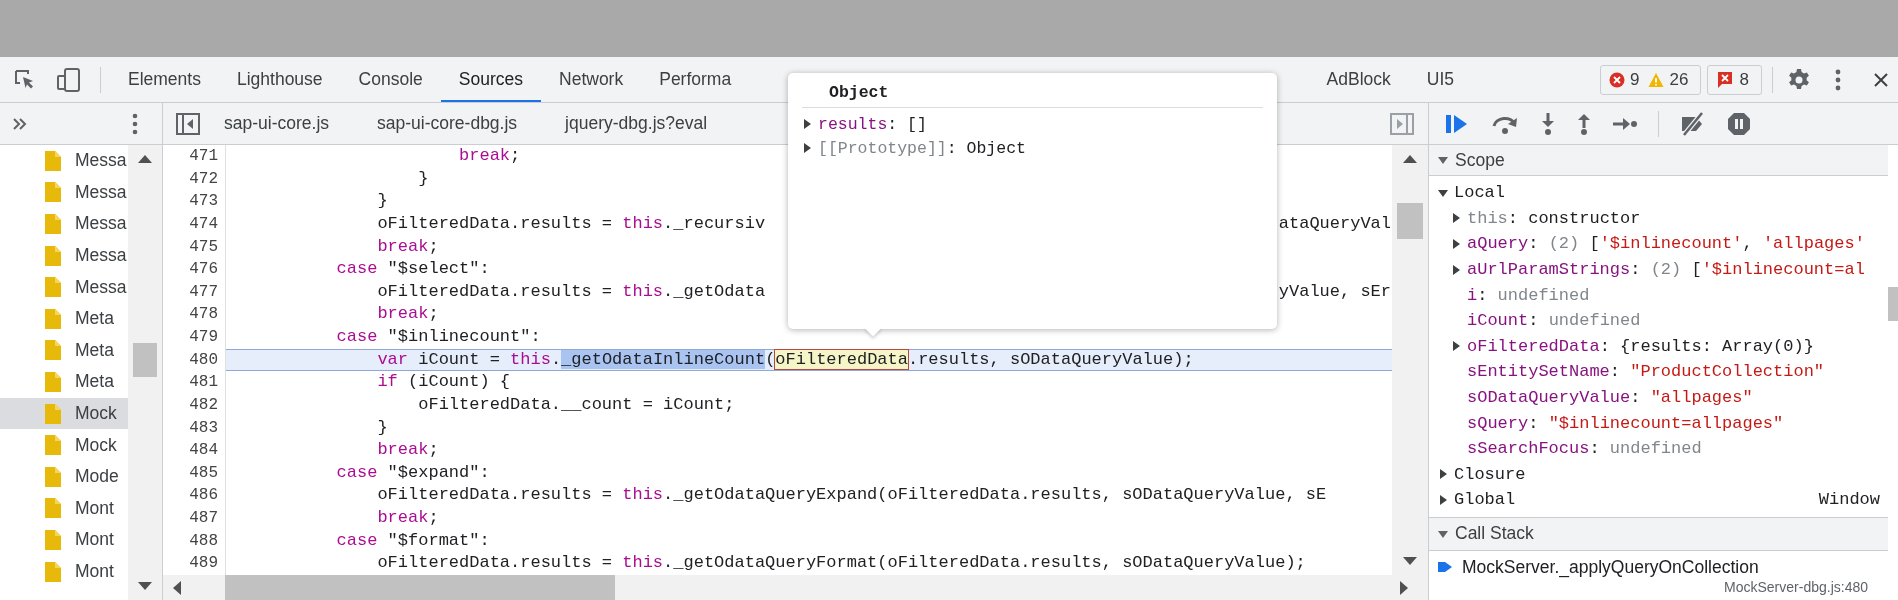 The image size is (1898, 600). I want to click on more-tabs-icon, so click(20, 123).